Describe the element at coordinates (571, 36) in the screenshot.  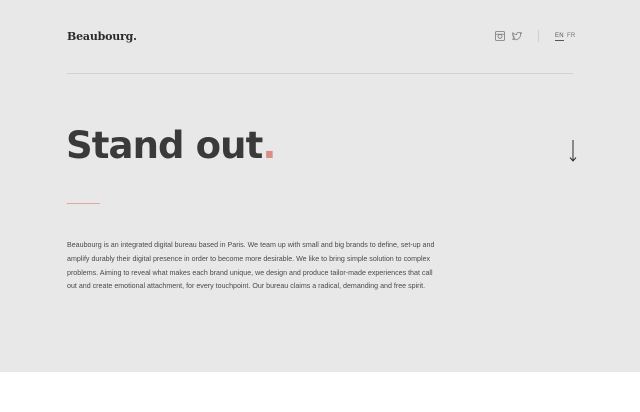
I see `lang-fr-link: FR` at that location.